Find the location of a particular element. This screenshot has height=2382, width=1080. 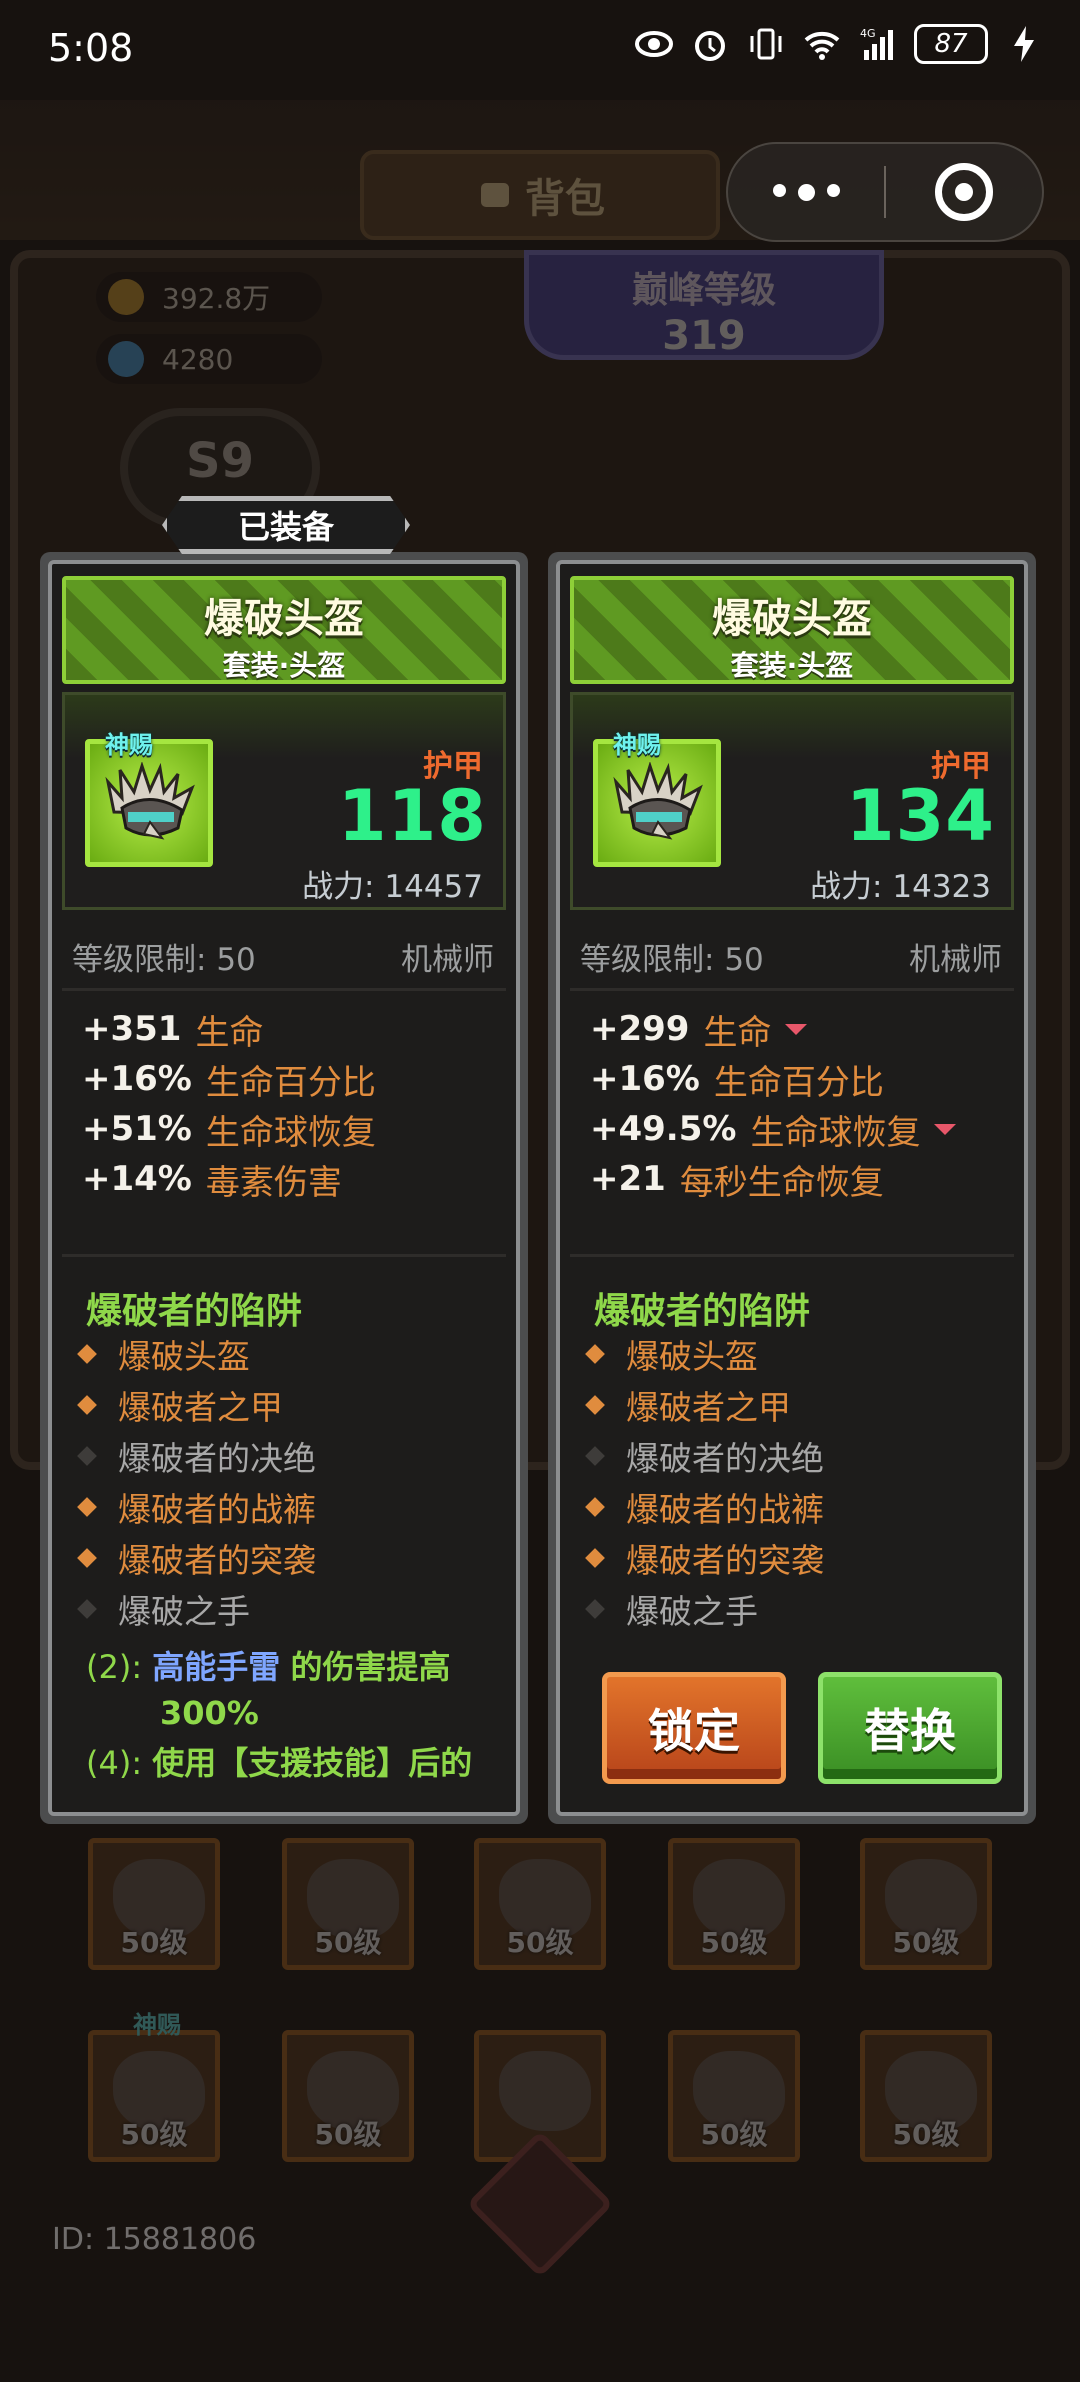

set-item: 爆破者的战裤 is located at coordinates (196, 1506).